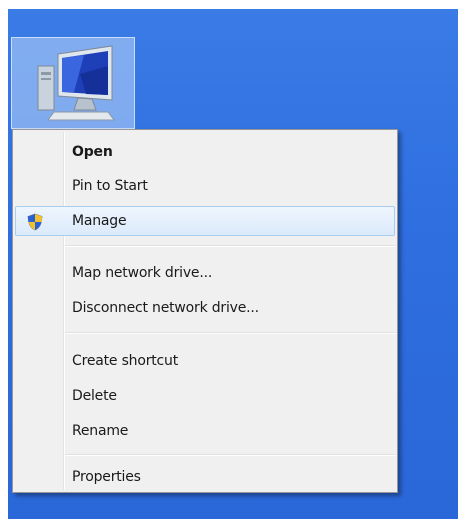 This screenshot has height=528, width=465. Describe the element at coordinates (100, 431) in the screenshot. I see `menu-item-label: Rename` at that location.